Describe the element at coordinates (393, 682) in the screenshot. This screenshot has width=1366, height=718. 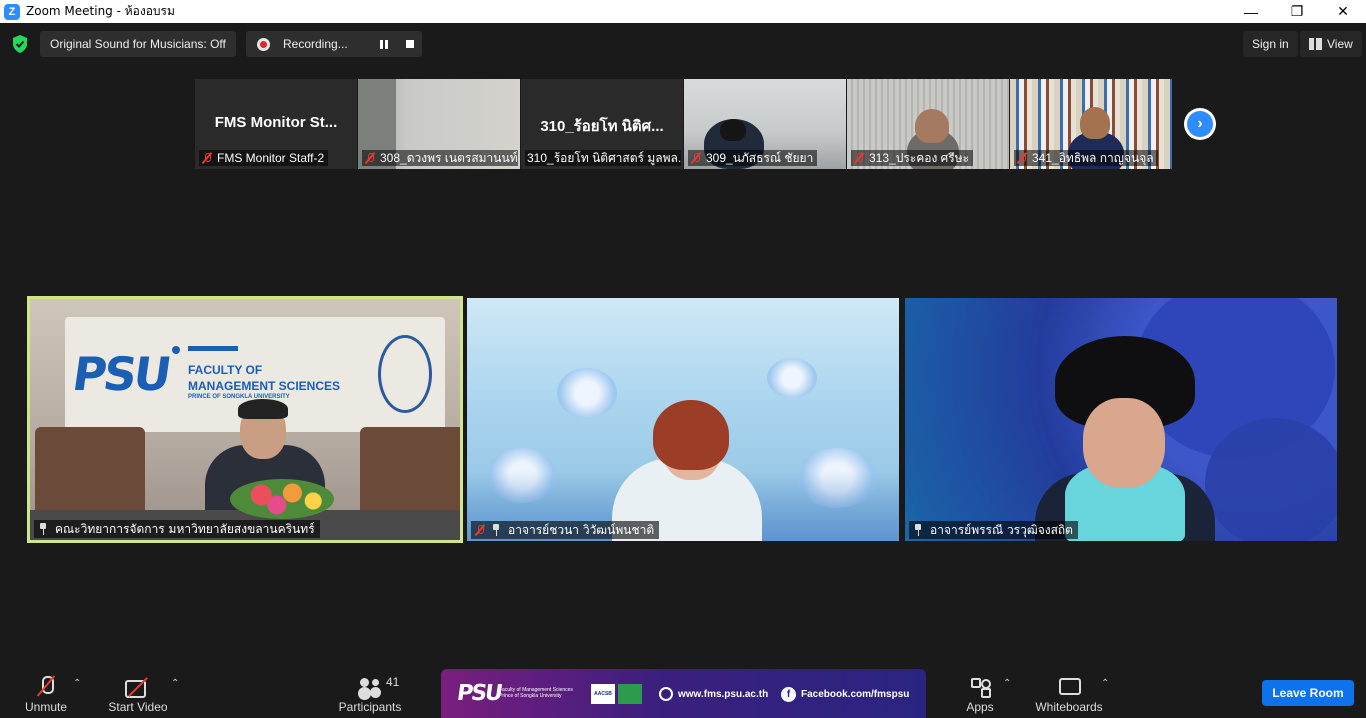
I see `participants-count: 41` at that location.